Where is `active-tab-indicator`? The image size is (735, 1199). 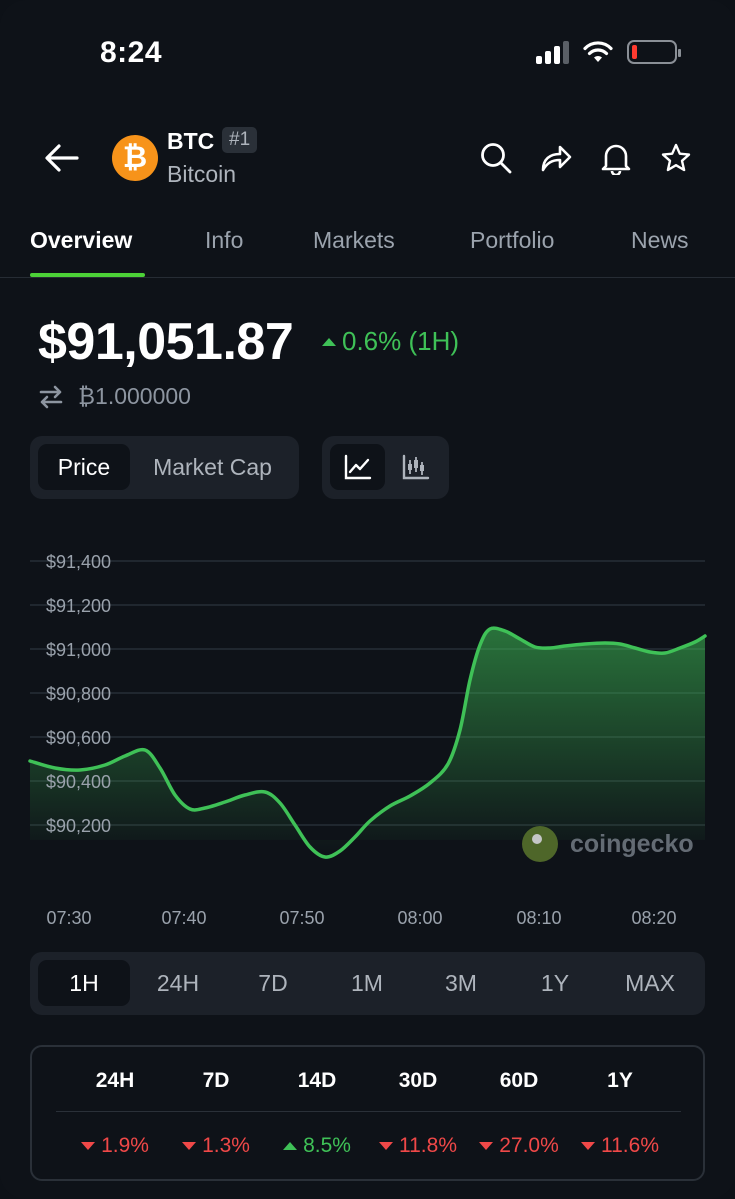
active-tab-indicator is located at coordinates (87, 275).